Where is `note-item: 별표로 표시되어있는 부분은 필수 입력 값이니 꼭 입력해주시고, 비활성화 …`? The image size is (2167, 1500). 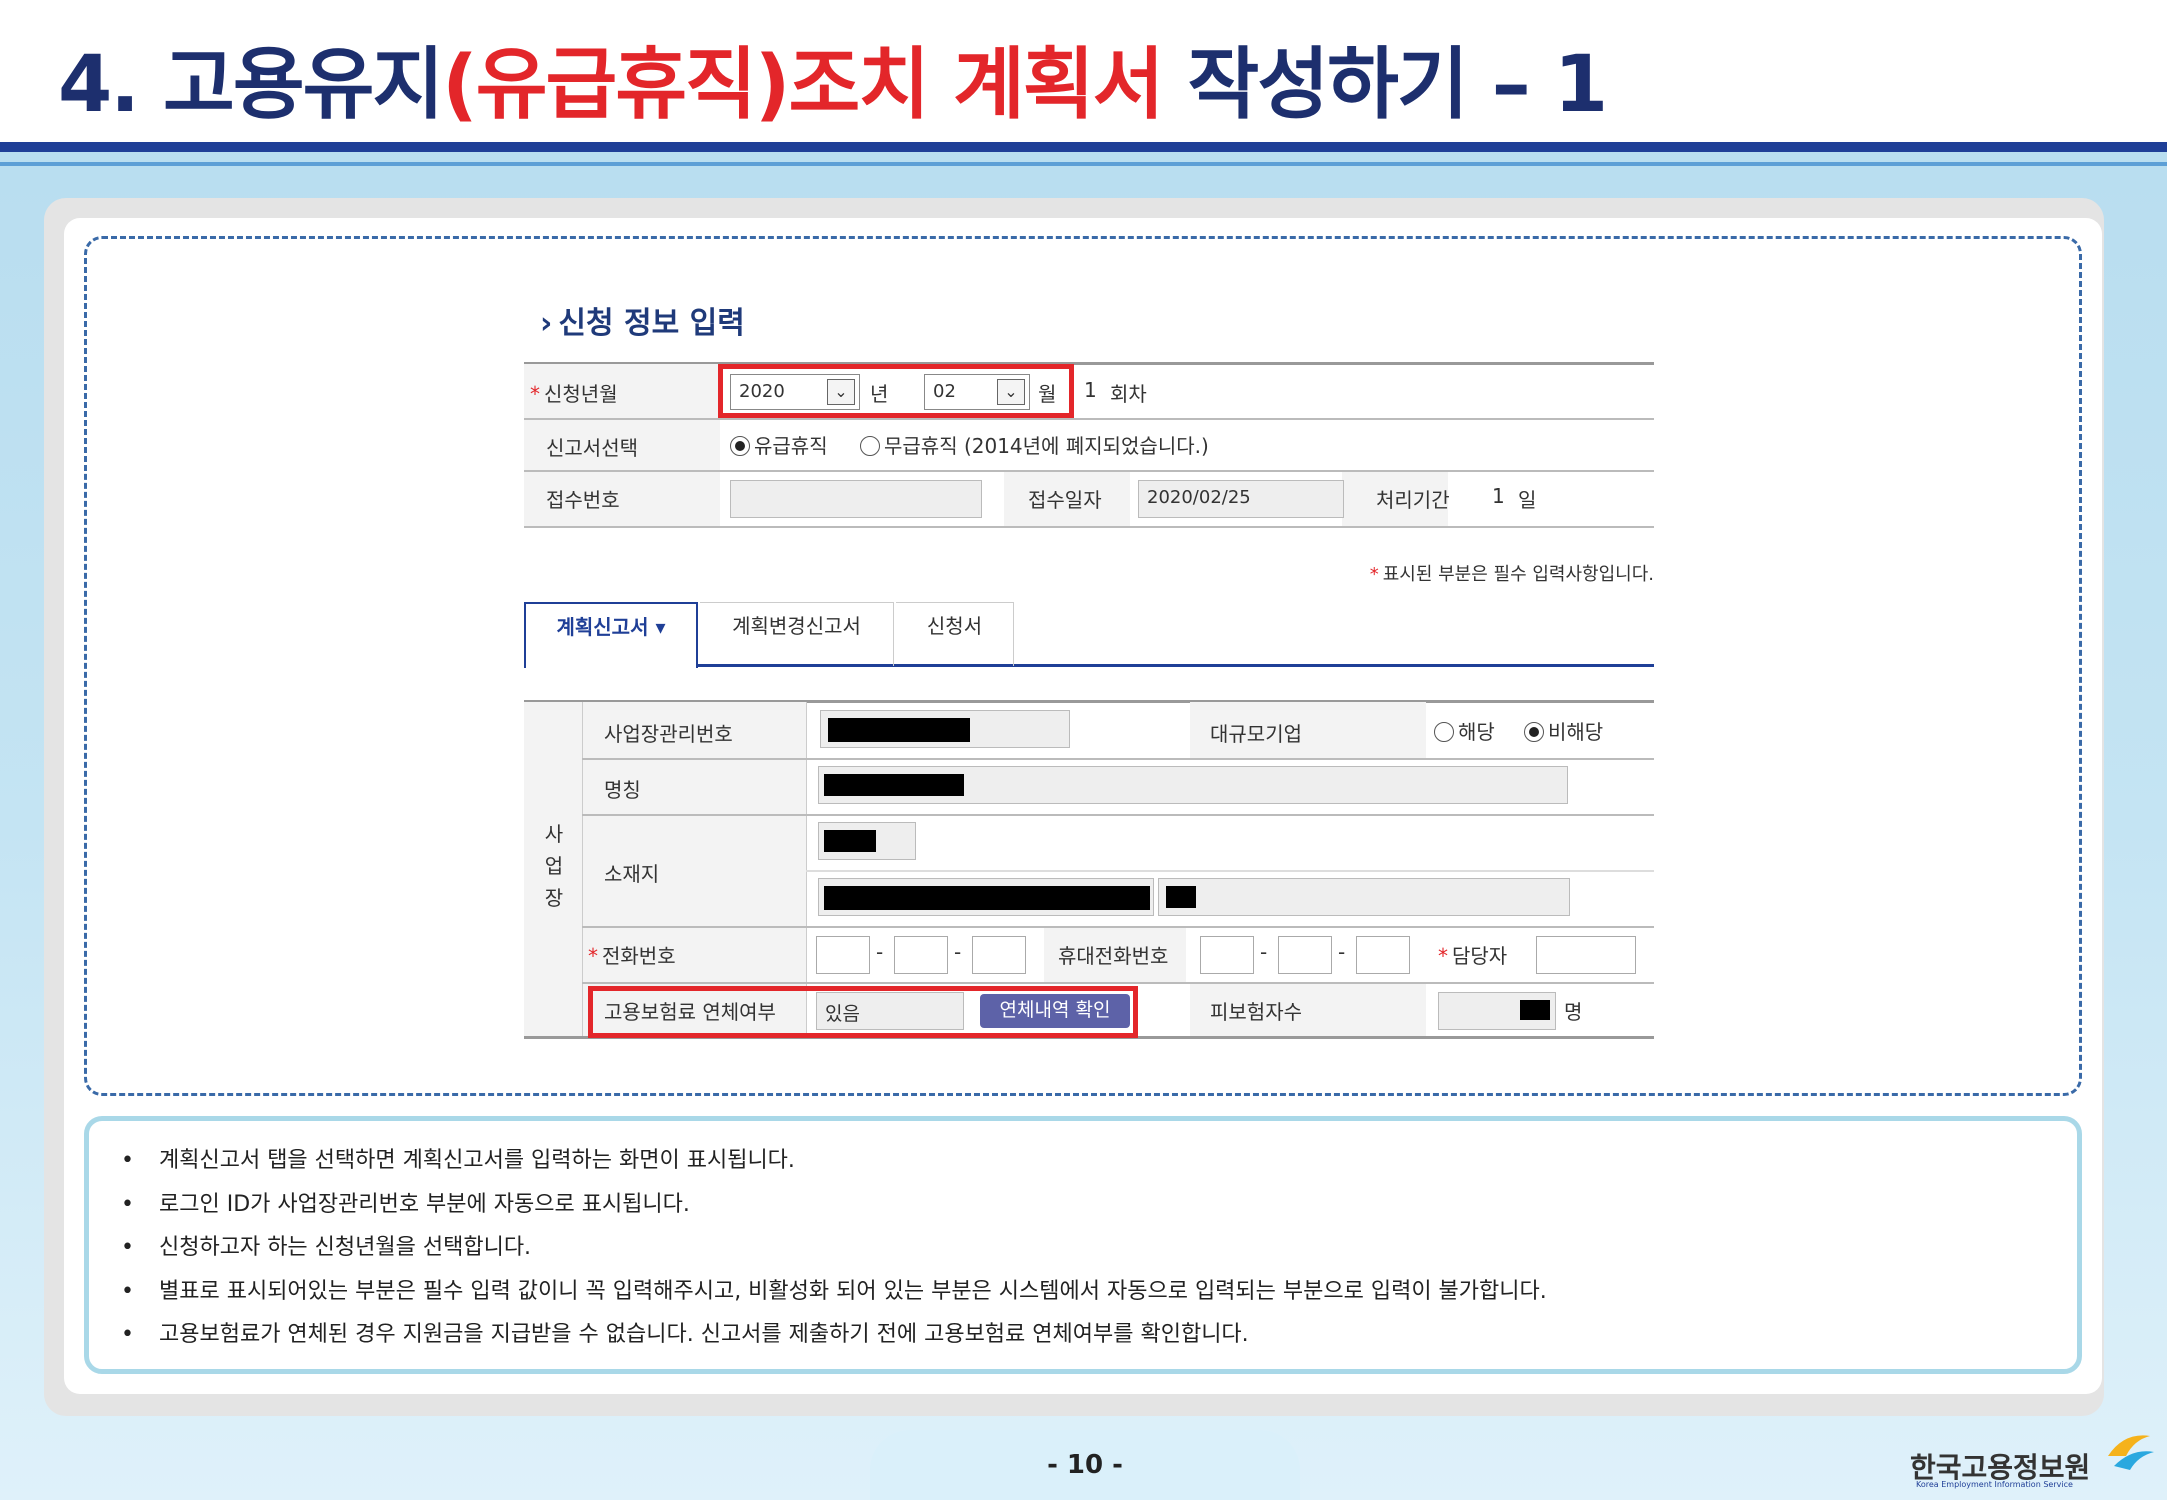 note-item: 별표로 표시되어있는 부분은 필수 입력 값이니 꼭 입력해주시고, 비활성화 … is located at coordinates (1083, 1292).